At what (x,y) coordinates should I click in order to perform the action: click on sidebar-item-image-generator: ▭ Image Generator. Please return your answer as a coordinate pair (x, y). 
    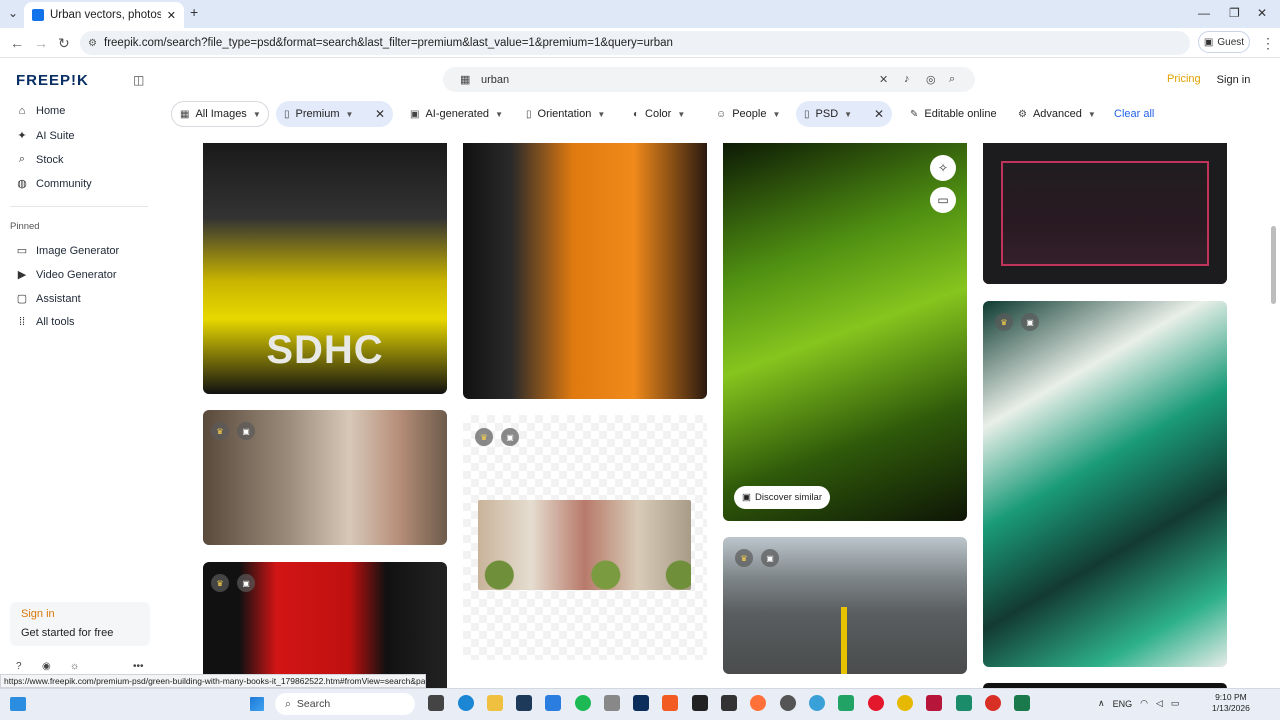
    Looking at the image, I should click on (67, 251).